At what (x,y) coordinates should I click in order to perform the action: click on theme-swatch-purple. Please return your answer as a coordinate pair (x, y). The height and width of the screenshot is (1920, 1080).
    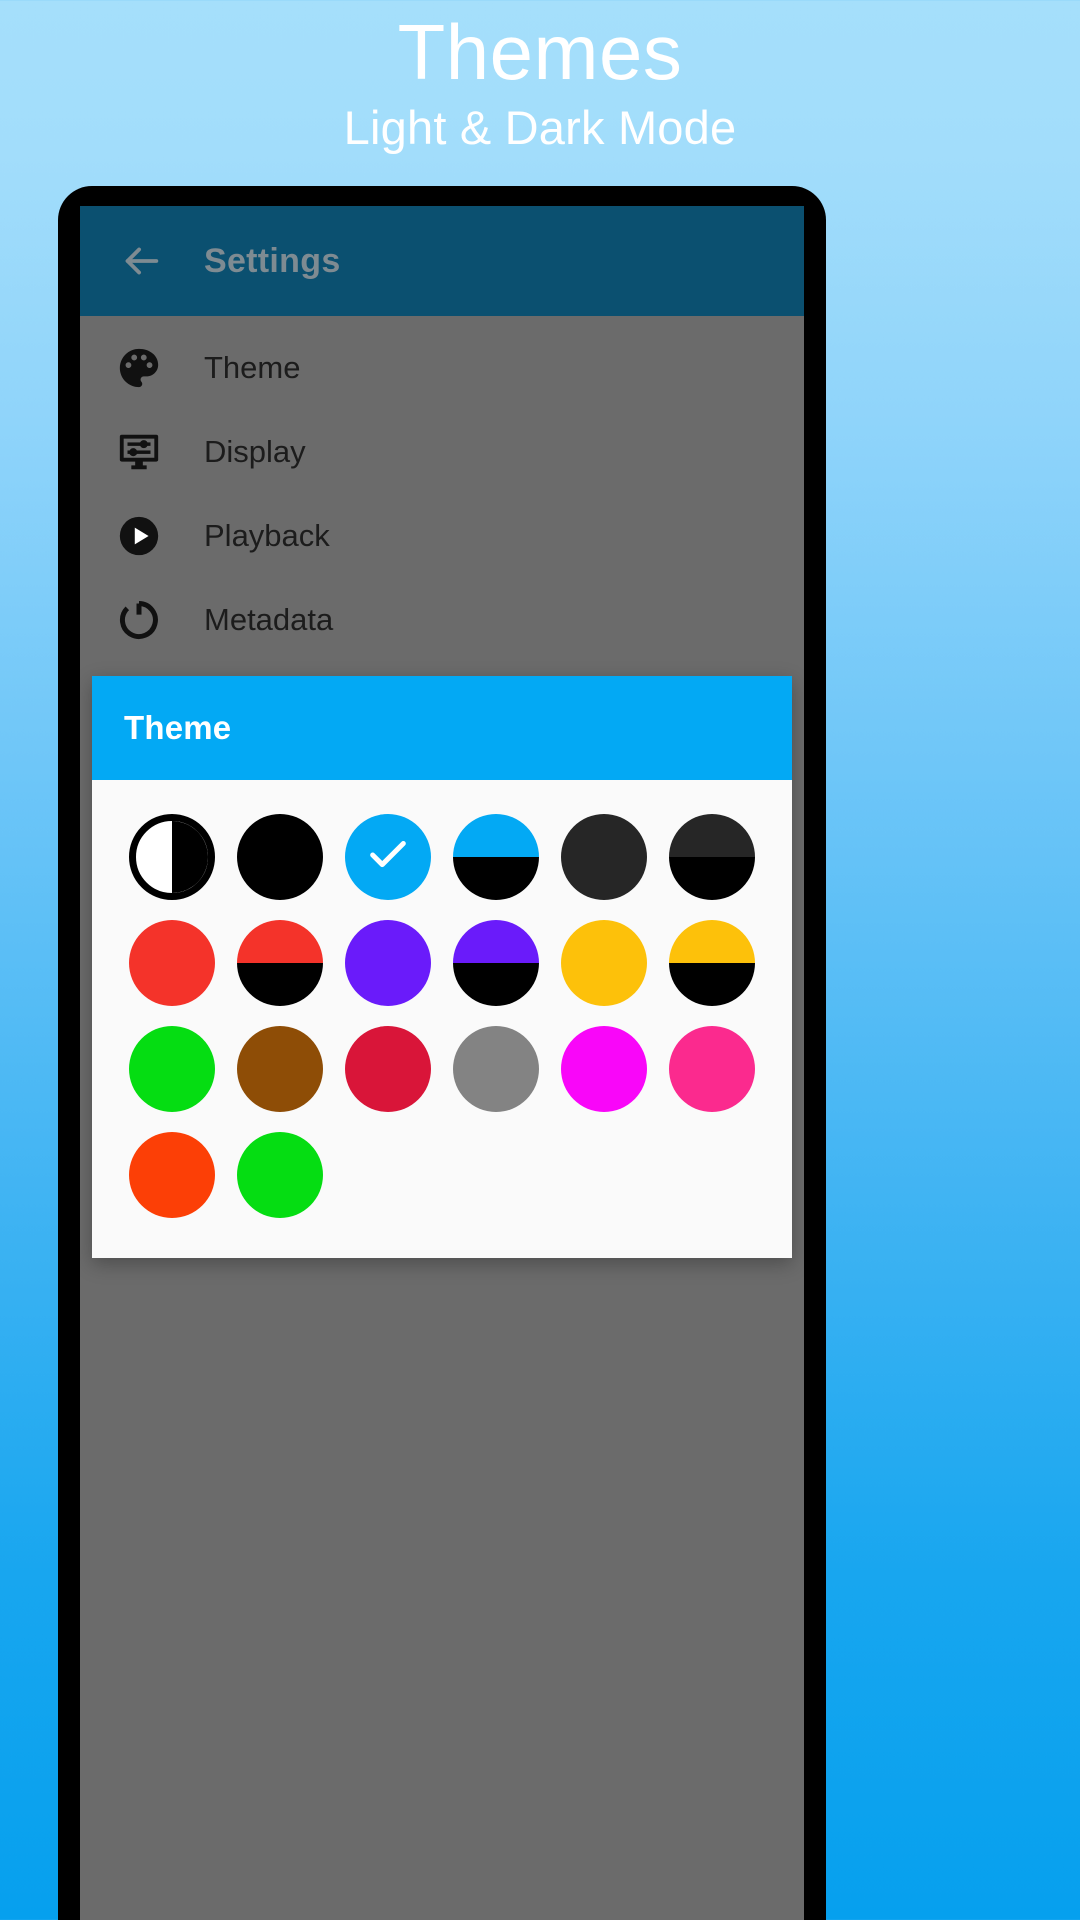
    Looking at the image, I should click on (388, 963).